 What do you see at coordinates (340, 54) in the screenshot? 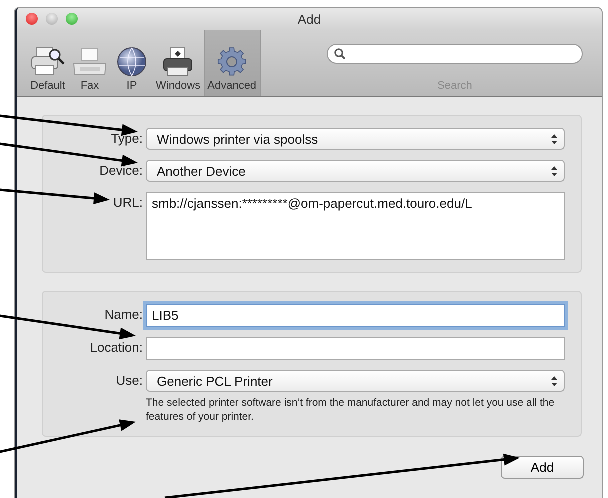
I see `search-icon` at bounding box center [340, 54].